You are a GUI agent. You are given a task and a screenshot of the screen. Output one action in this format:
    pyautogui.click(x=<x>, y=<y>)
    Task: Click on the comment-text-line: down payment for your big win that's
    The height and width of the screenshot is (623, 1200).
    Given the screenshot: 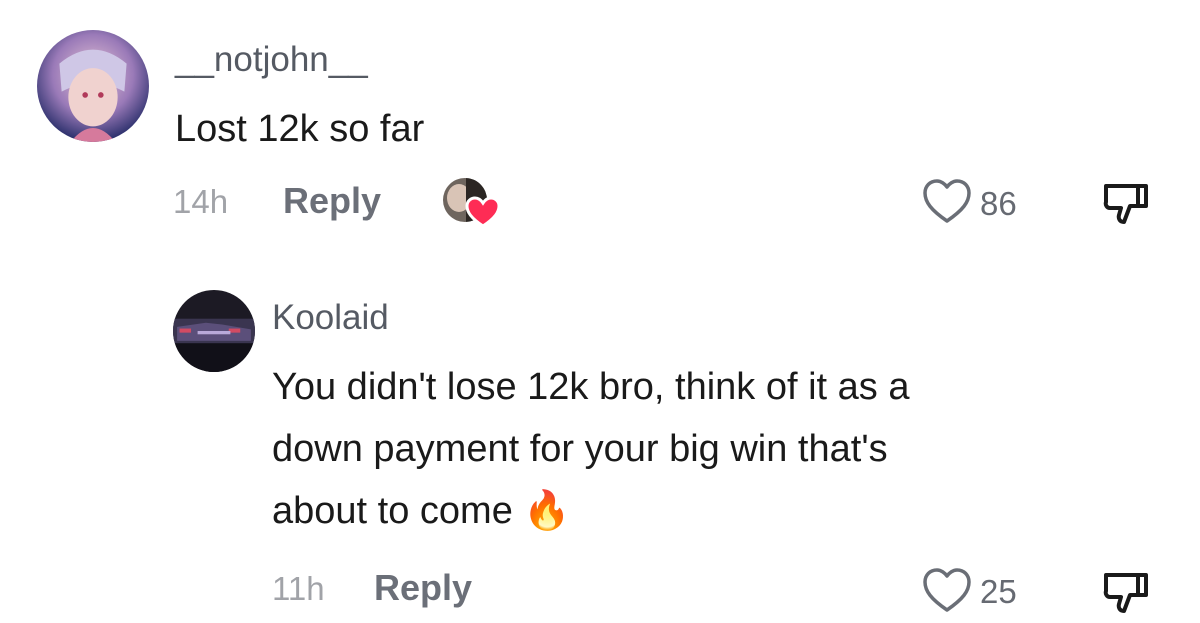 What is the action you would take?
    pyautogui.click(x=580, y=449)
    